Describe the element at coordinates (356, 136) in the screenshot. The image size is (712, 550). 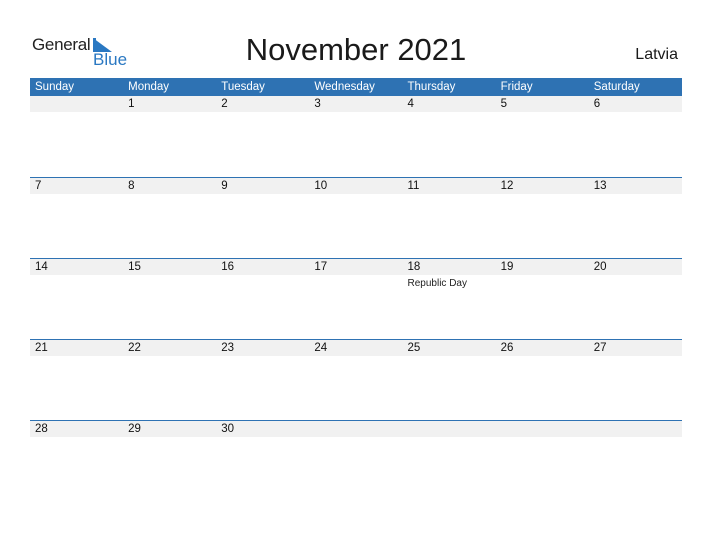
I see `week-row: 1 2 3 4 5 6` at that location.